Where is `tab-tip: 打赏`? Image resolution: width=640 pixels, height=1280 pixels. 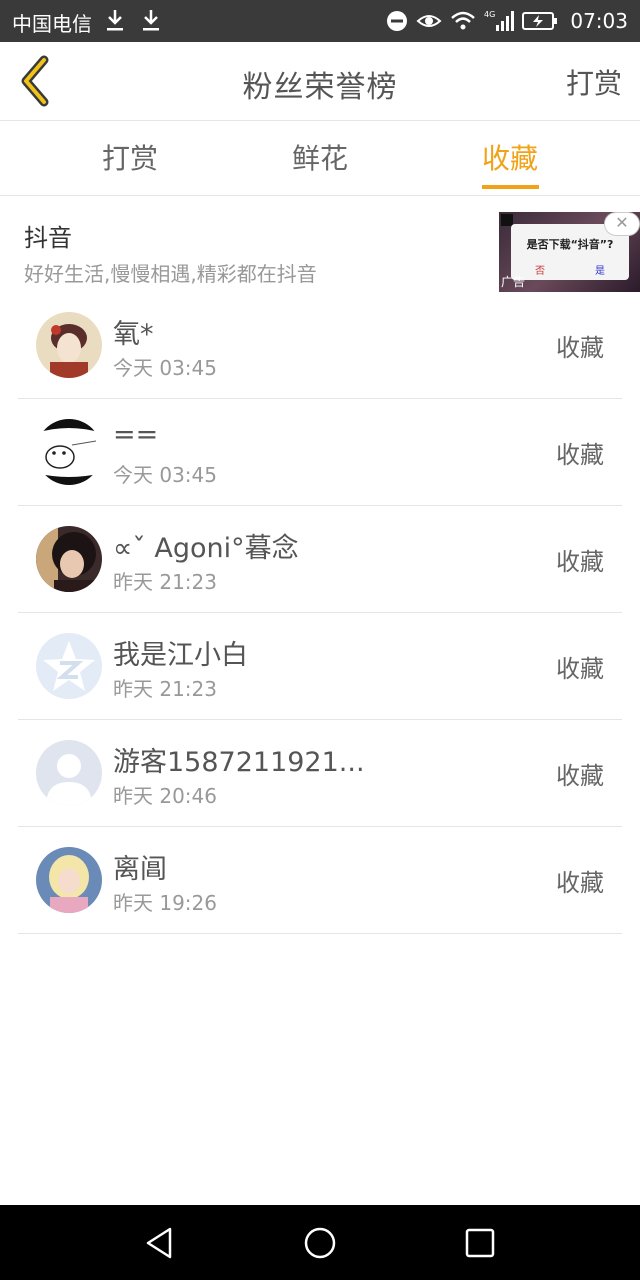
tab-tip: 打赏 is located at coordinates (130, 157).